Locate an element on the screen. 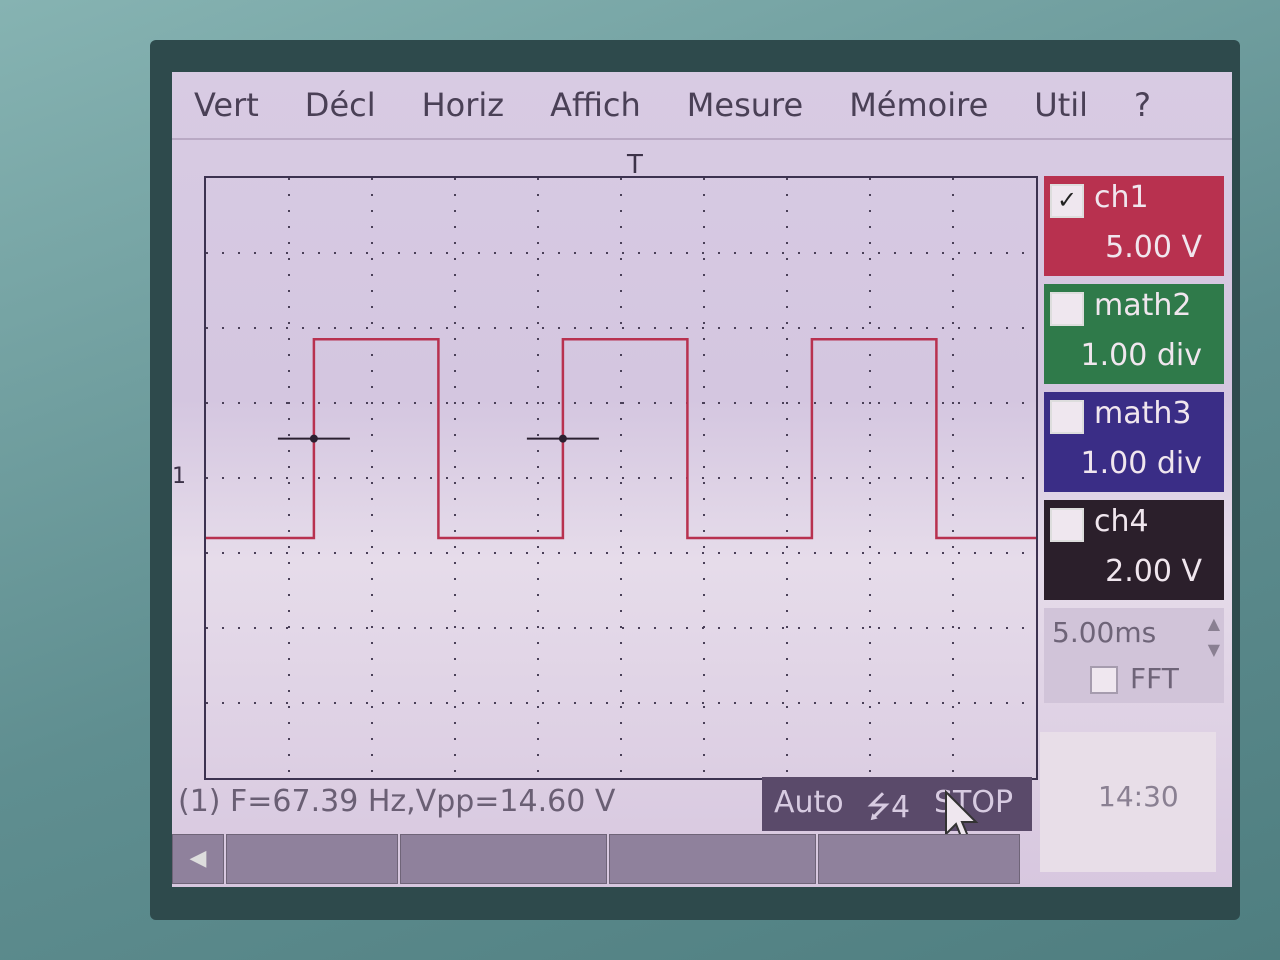  arrow-down-icon: ▼ is located at coordinates (1214, 649).